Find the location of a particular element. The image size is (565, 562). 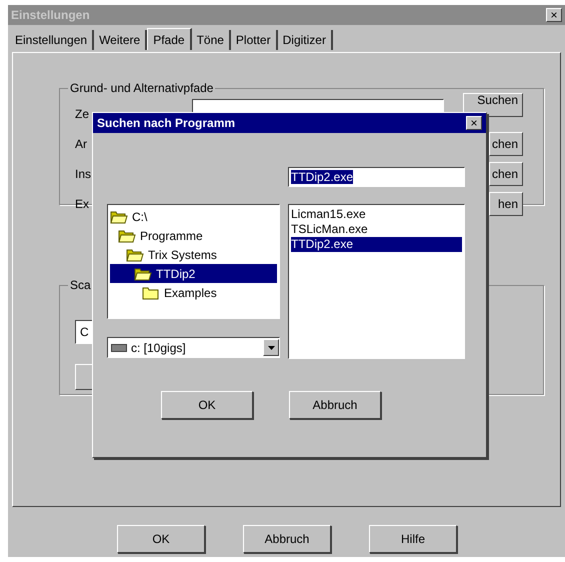

folder-item: Programme is located at coordinates (193, 235).